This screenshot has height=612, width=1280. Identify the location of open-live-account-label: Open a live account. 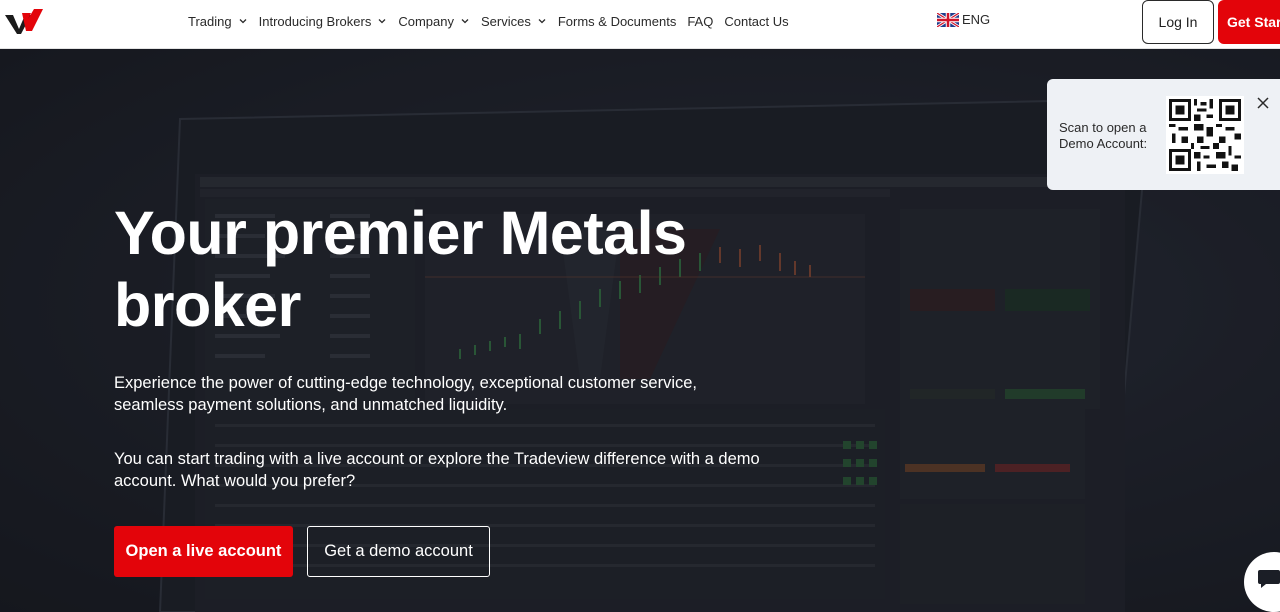
(203, 551).